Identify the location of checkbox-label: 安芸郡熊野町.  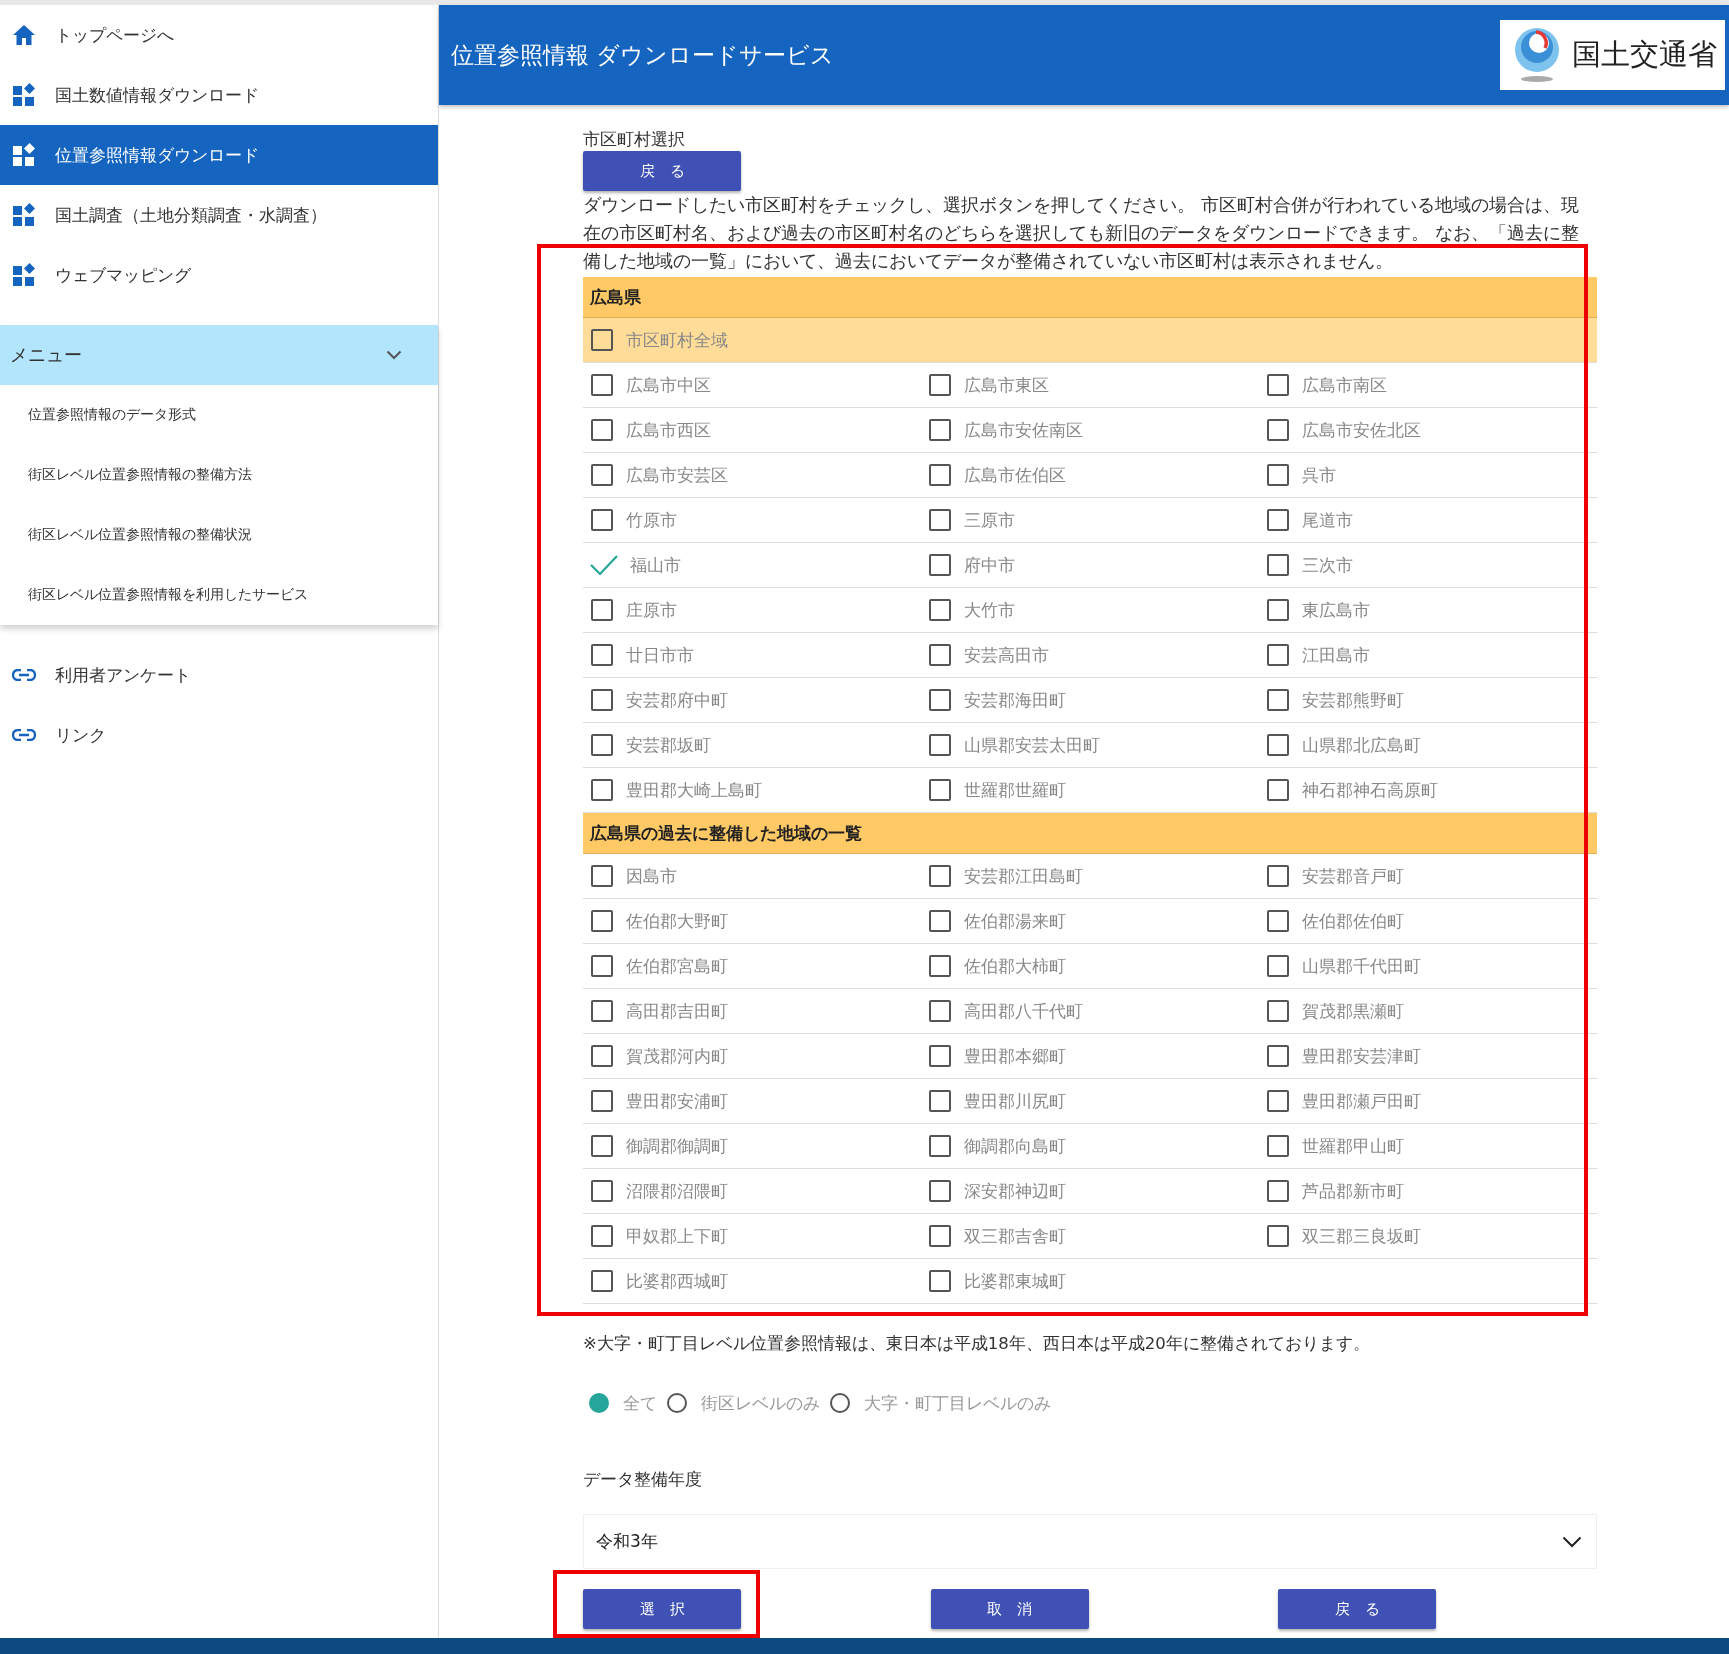
(1353, 700).